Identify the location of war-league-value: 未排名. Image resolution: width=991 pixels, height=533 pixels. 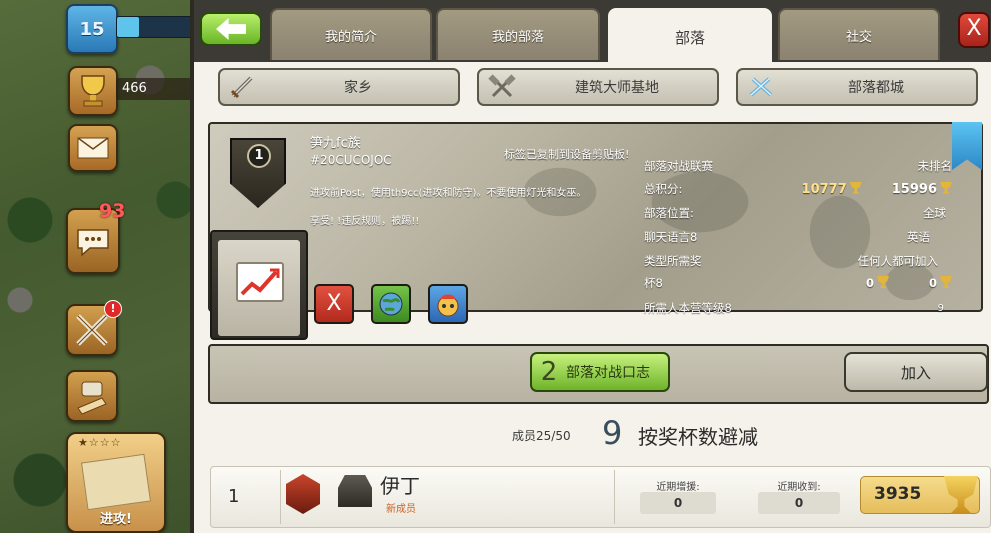
(935, 166).